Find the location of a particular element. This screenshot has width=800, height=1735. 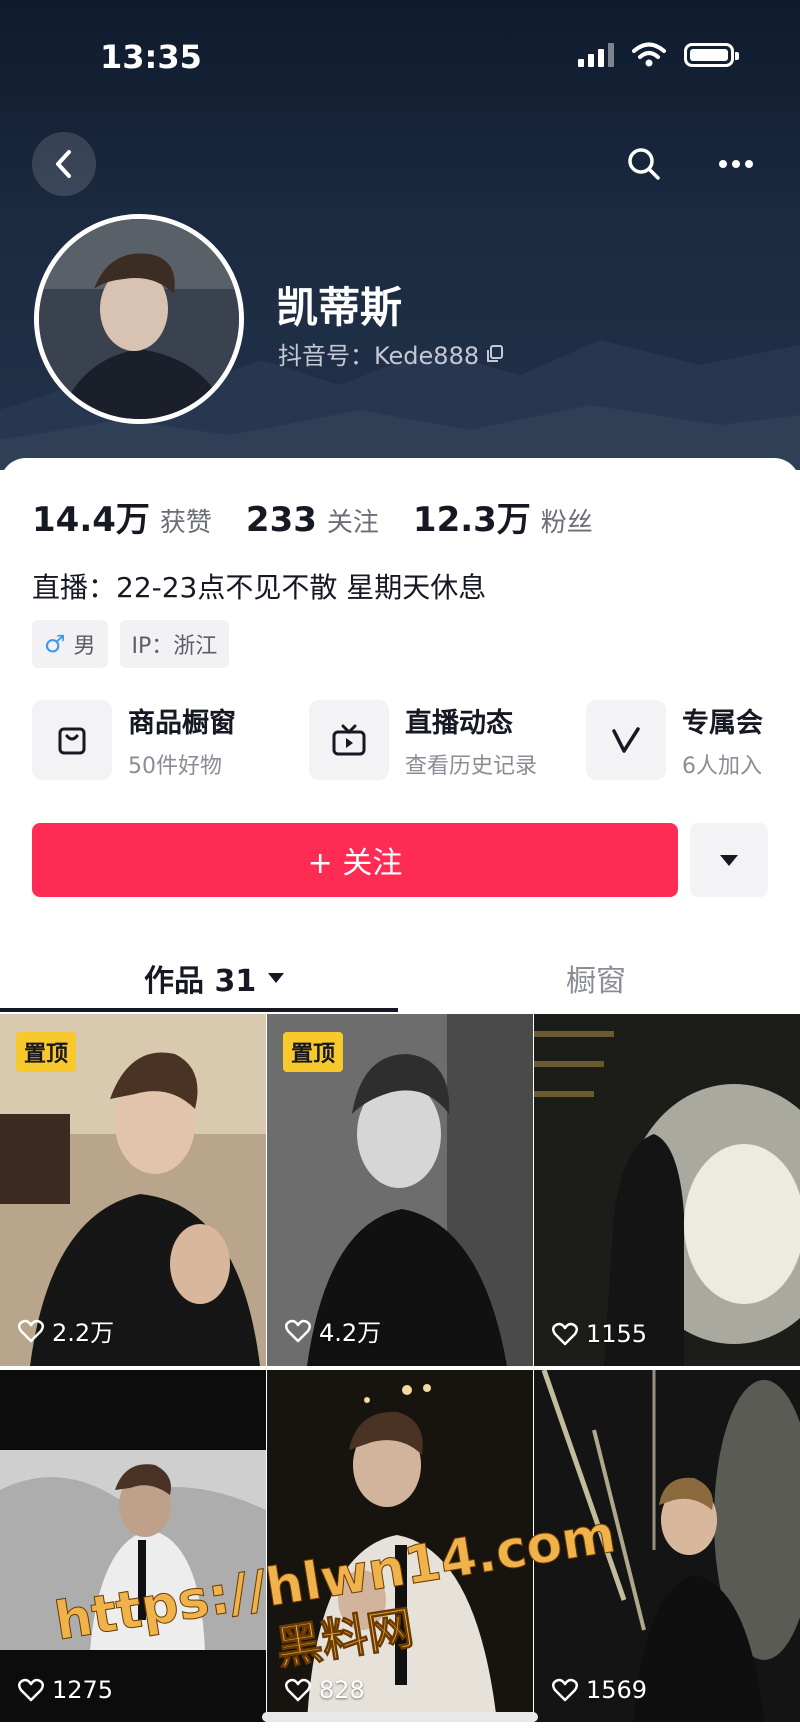

copy-icon is located at coordinates (495, 354).